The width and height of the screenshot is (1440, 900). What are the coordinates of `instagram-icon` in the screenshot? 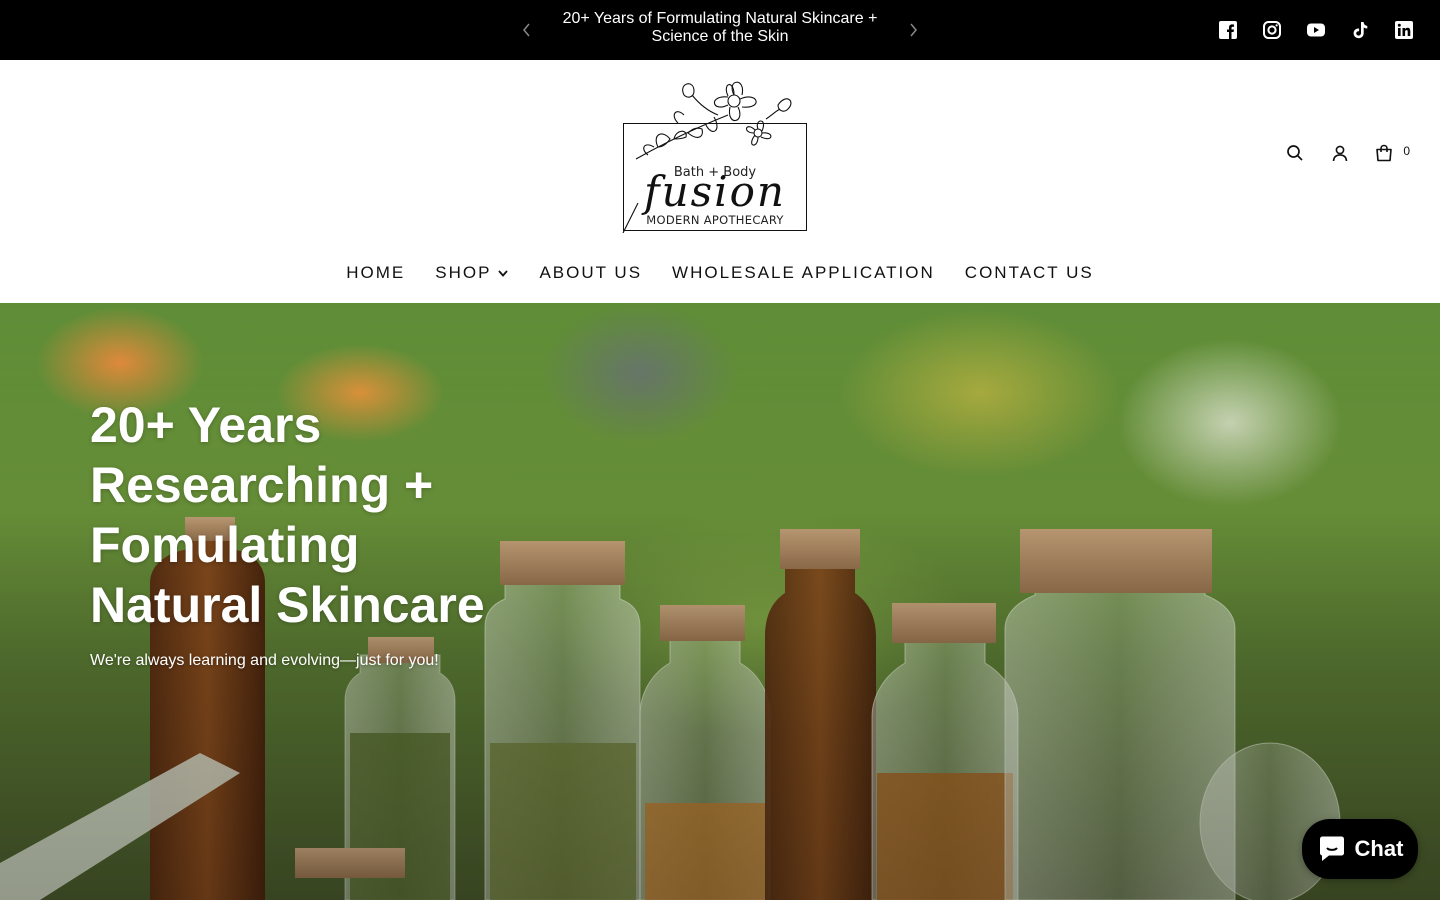 It's located at (1272, 30).